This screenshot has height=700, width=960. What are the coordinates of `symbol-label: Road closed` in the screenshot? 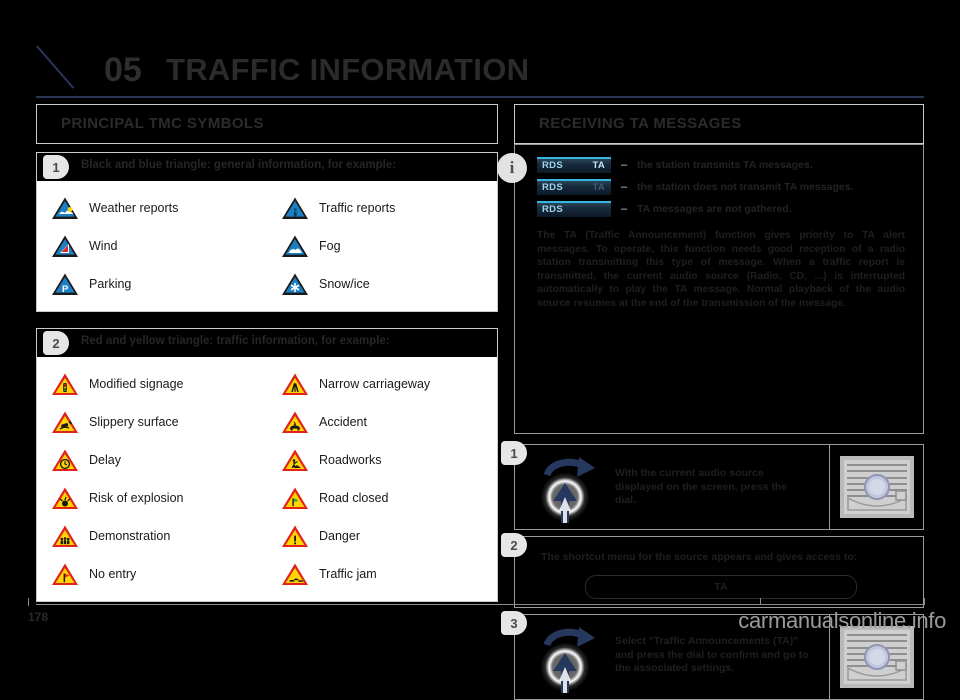 It's located at (354, 498).